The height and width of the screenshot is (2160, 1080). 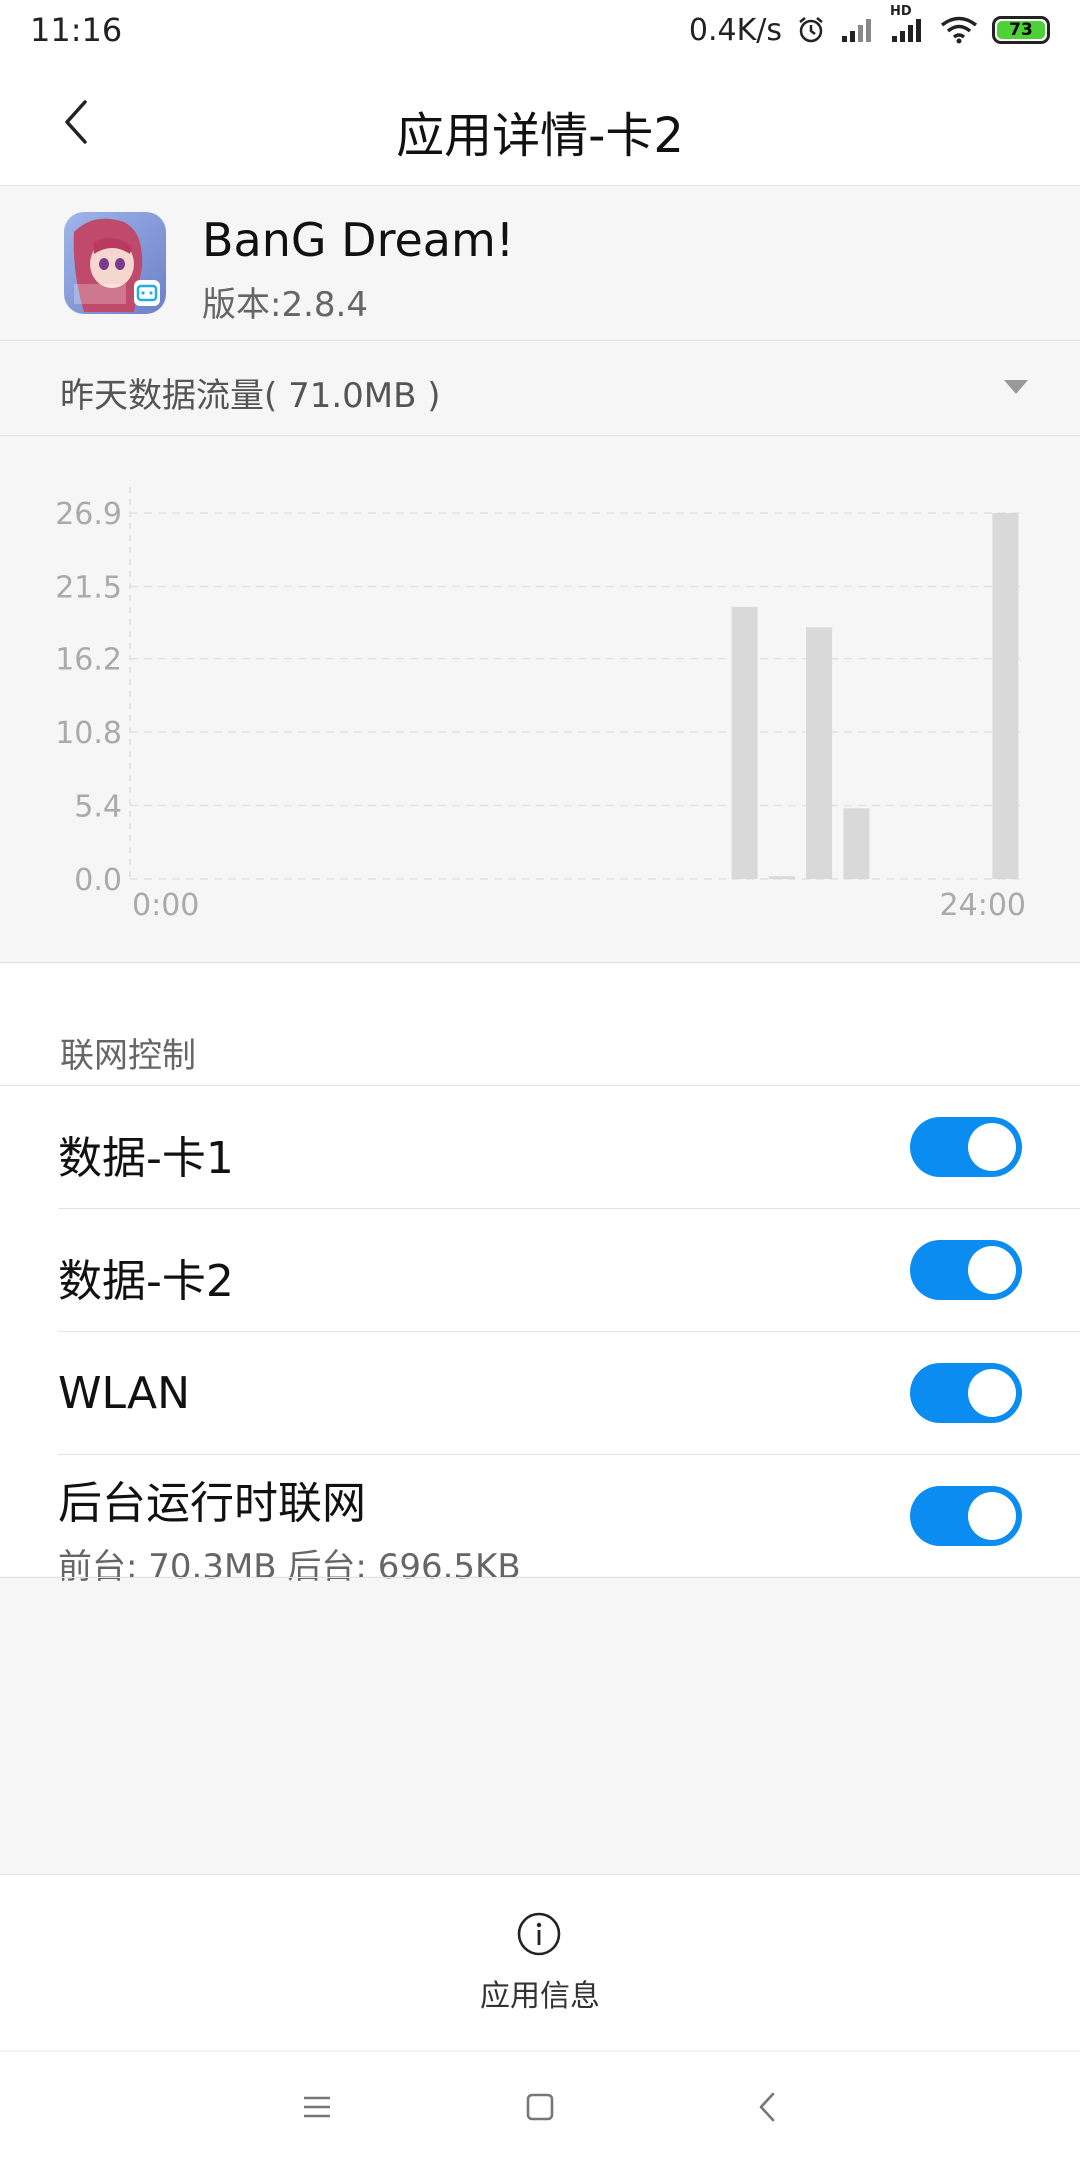 I want to click on y-tick-label: 0.0, so click(x=98, y=880).